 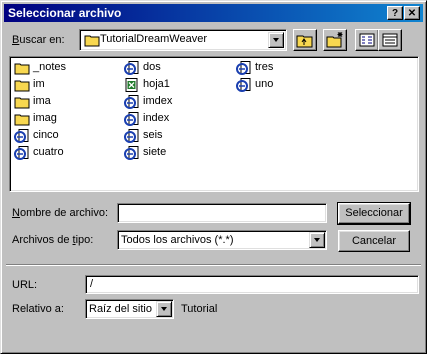 I want to click on file-name: tres, so click(x=264, y=67).